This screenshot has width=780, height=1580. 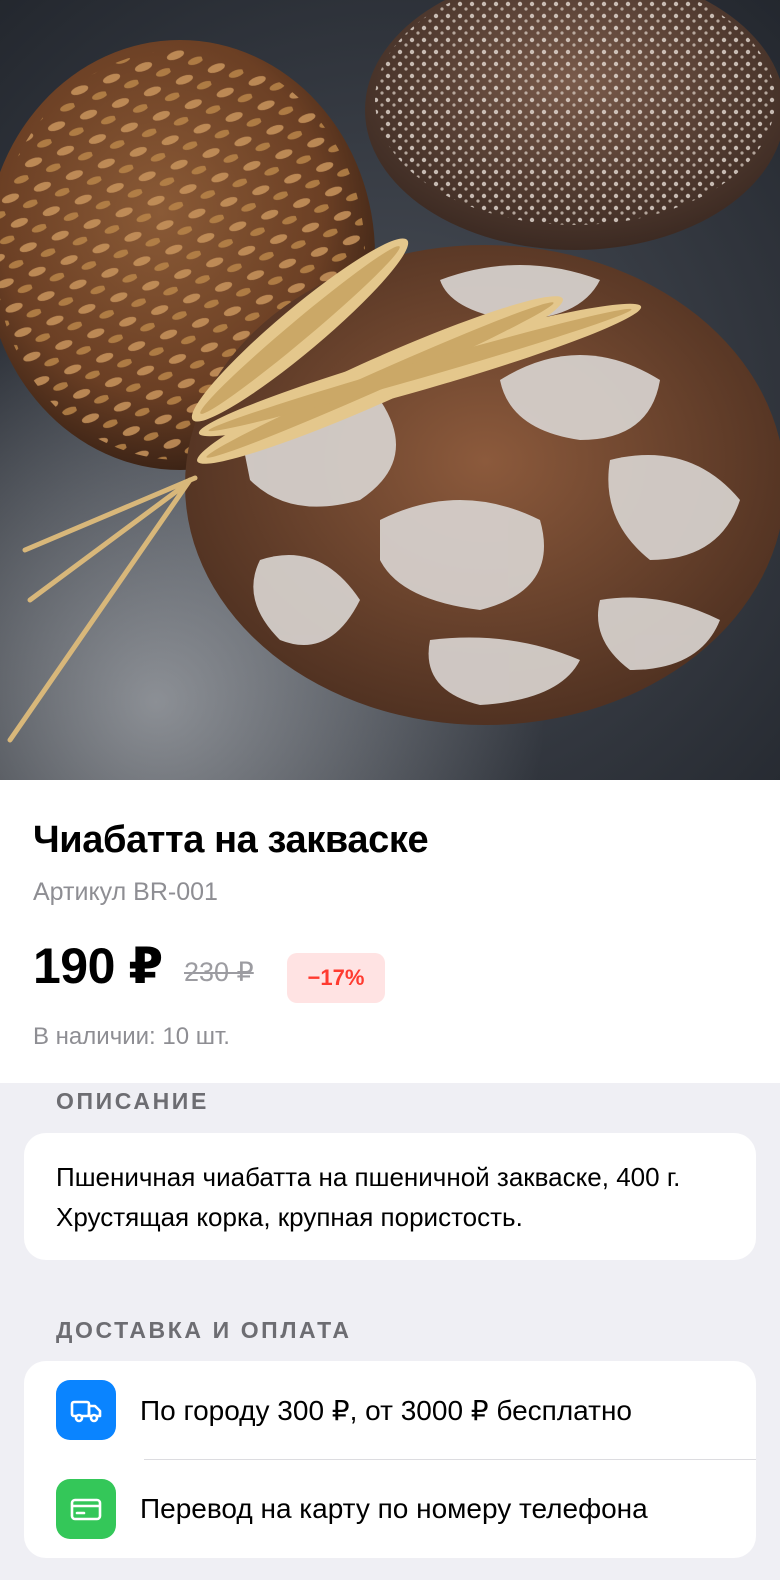 What do you see at coordinates (98, 966) in the screenshot?
I see `current-price: 190 ₽` at bounding box center [98, 966].